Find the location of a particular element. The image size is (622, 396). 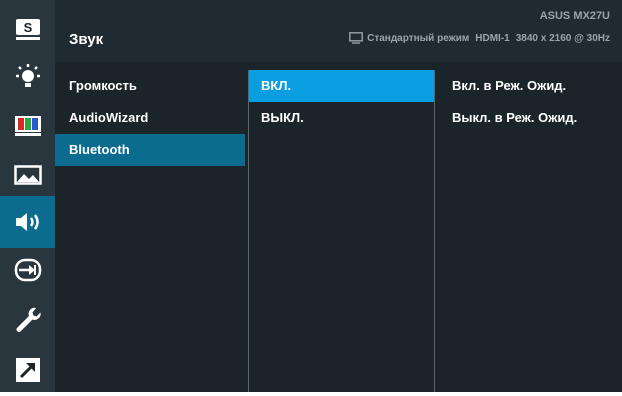

menu-item-audiowizard: AudioWizard is located at coordinates (150, 118).